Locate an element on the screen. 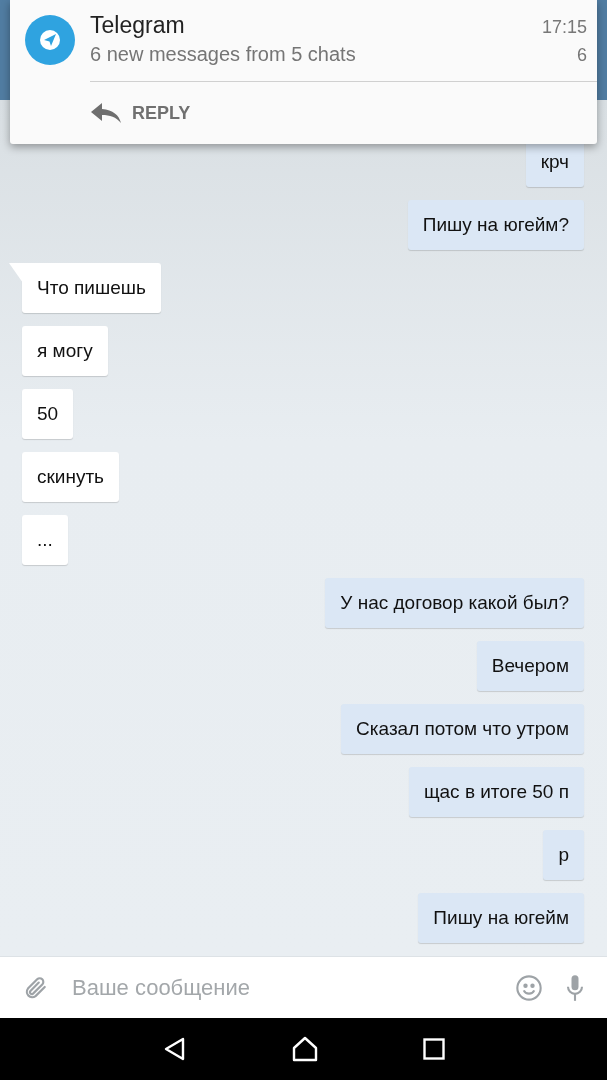 This screenshot has height=1080, width=607. sent-message: Пишу на югейм is located at coordinates (501, 918).